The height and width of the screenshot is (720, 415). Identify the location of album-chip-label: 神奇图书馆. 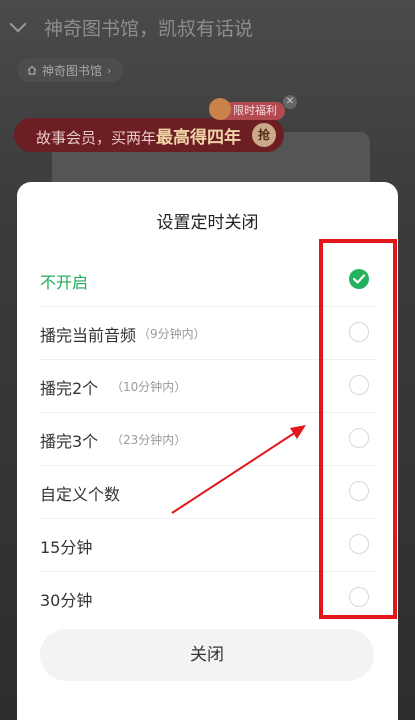
(72, 70).